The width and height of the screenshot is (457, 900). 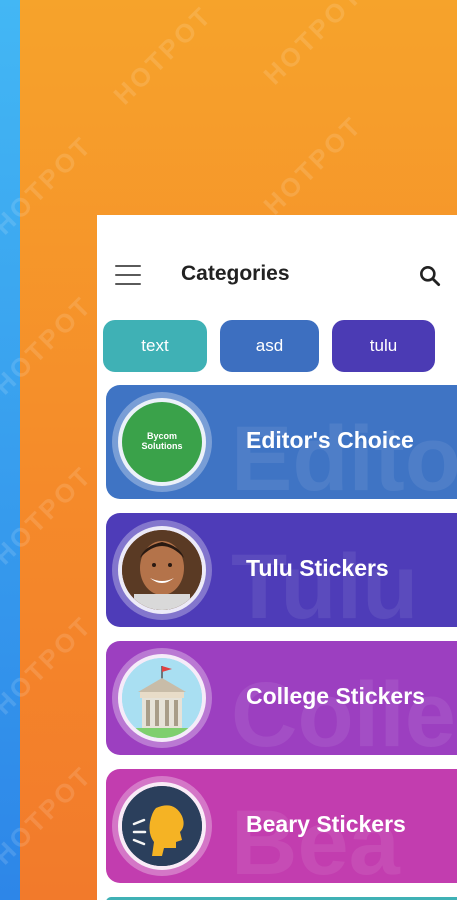 I want to click on chip-tulu: tulu, so click(x=383, y=346).